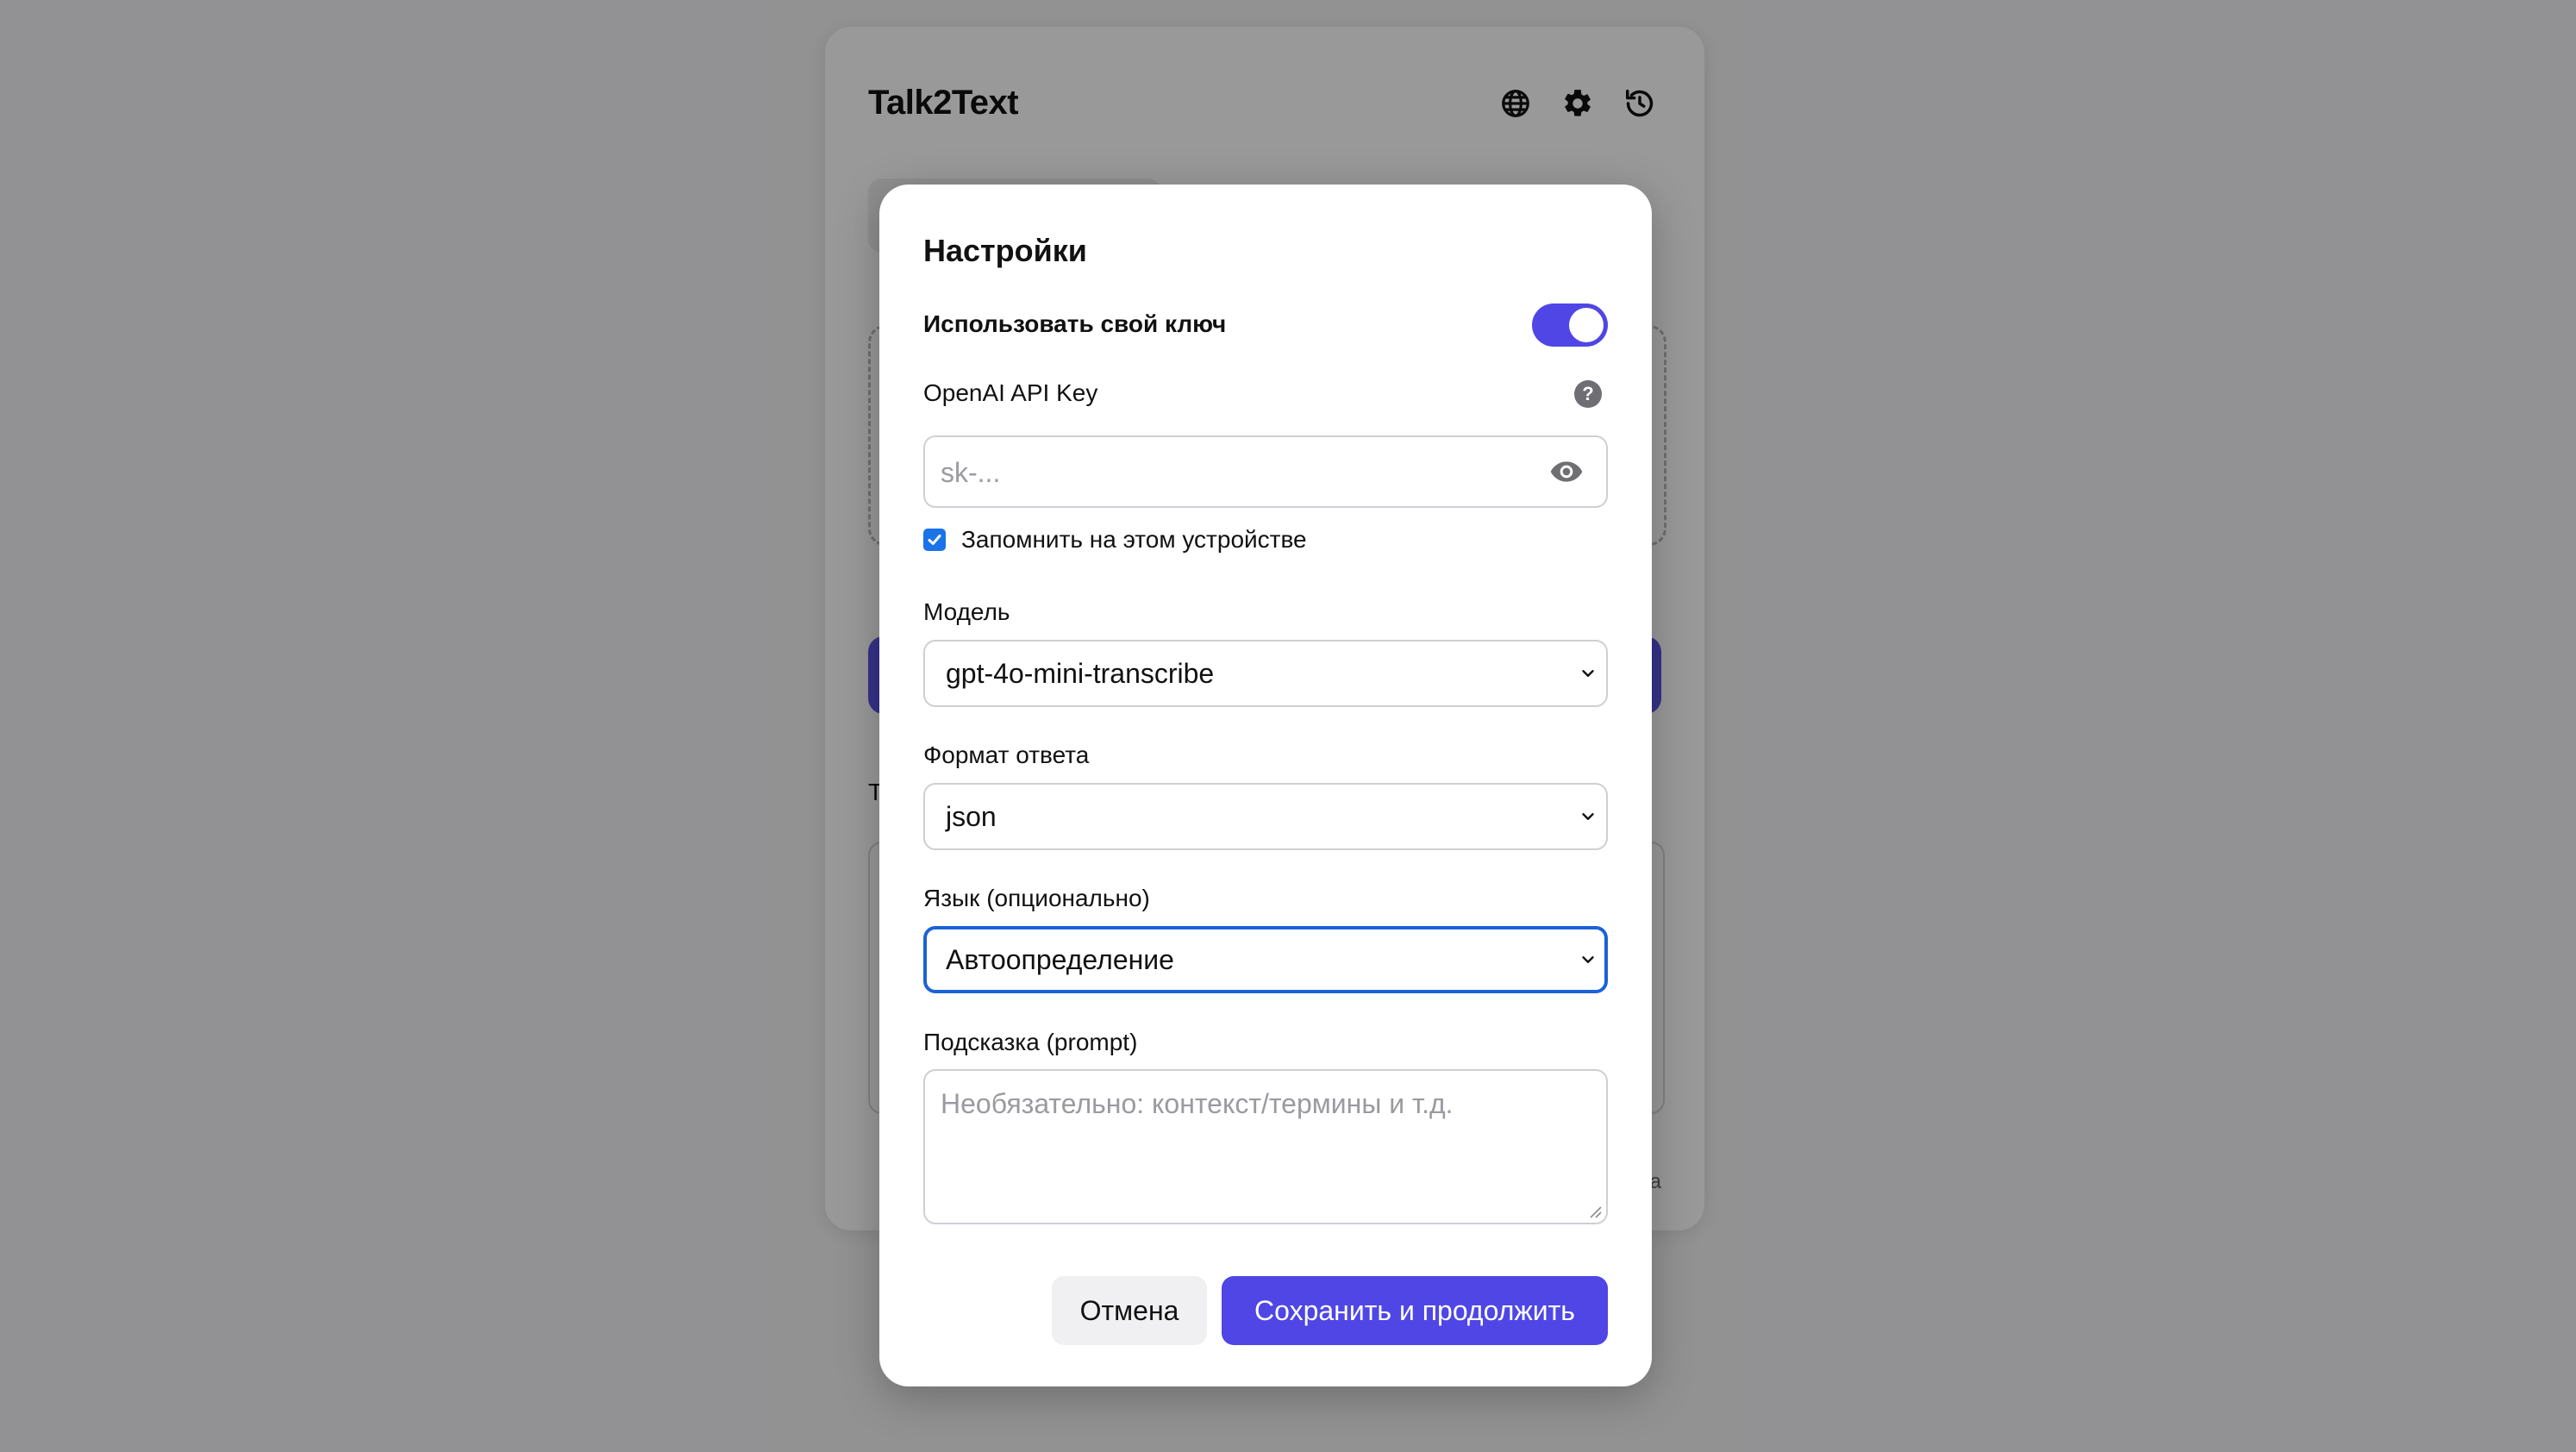  Describe the element at coordinates (1006, 755) in the screenshot. I see `format-label: Формат ответа` at that location.